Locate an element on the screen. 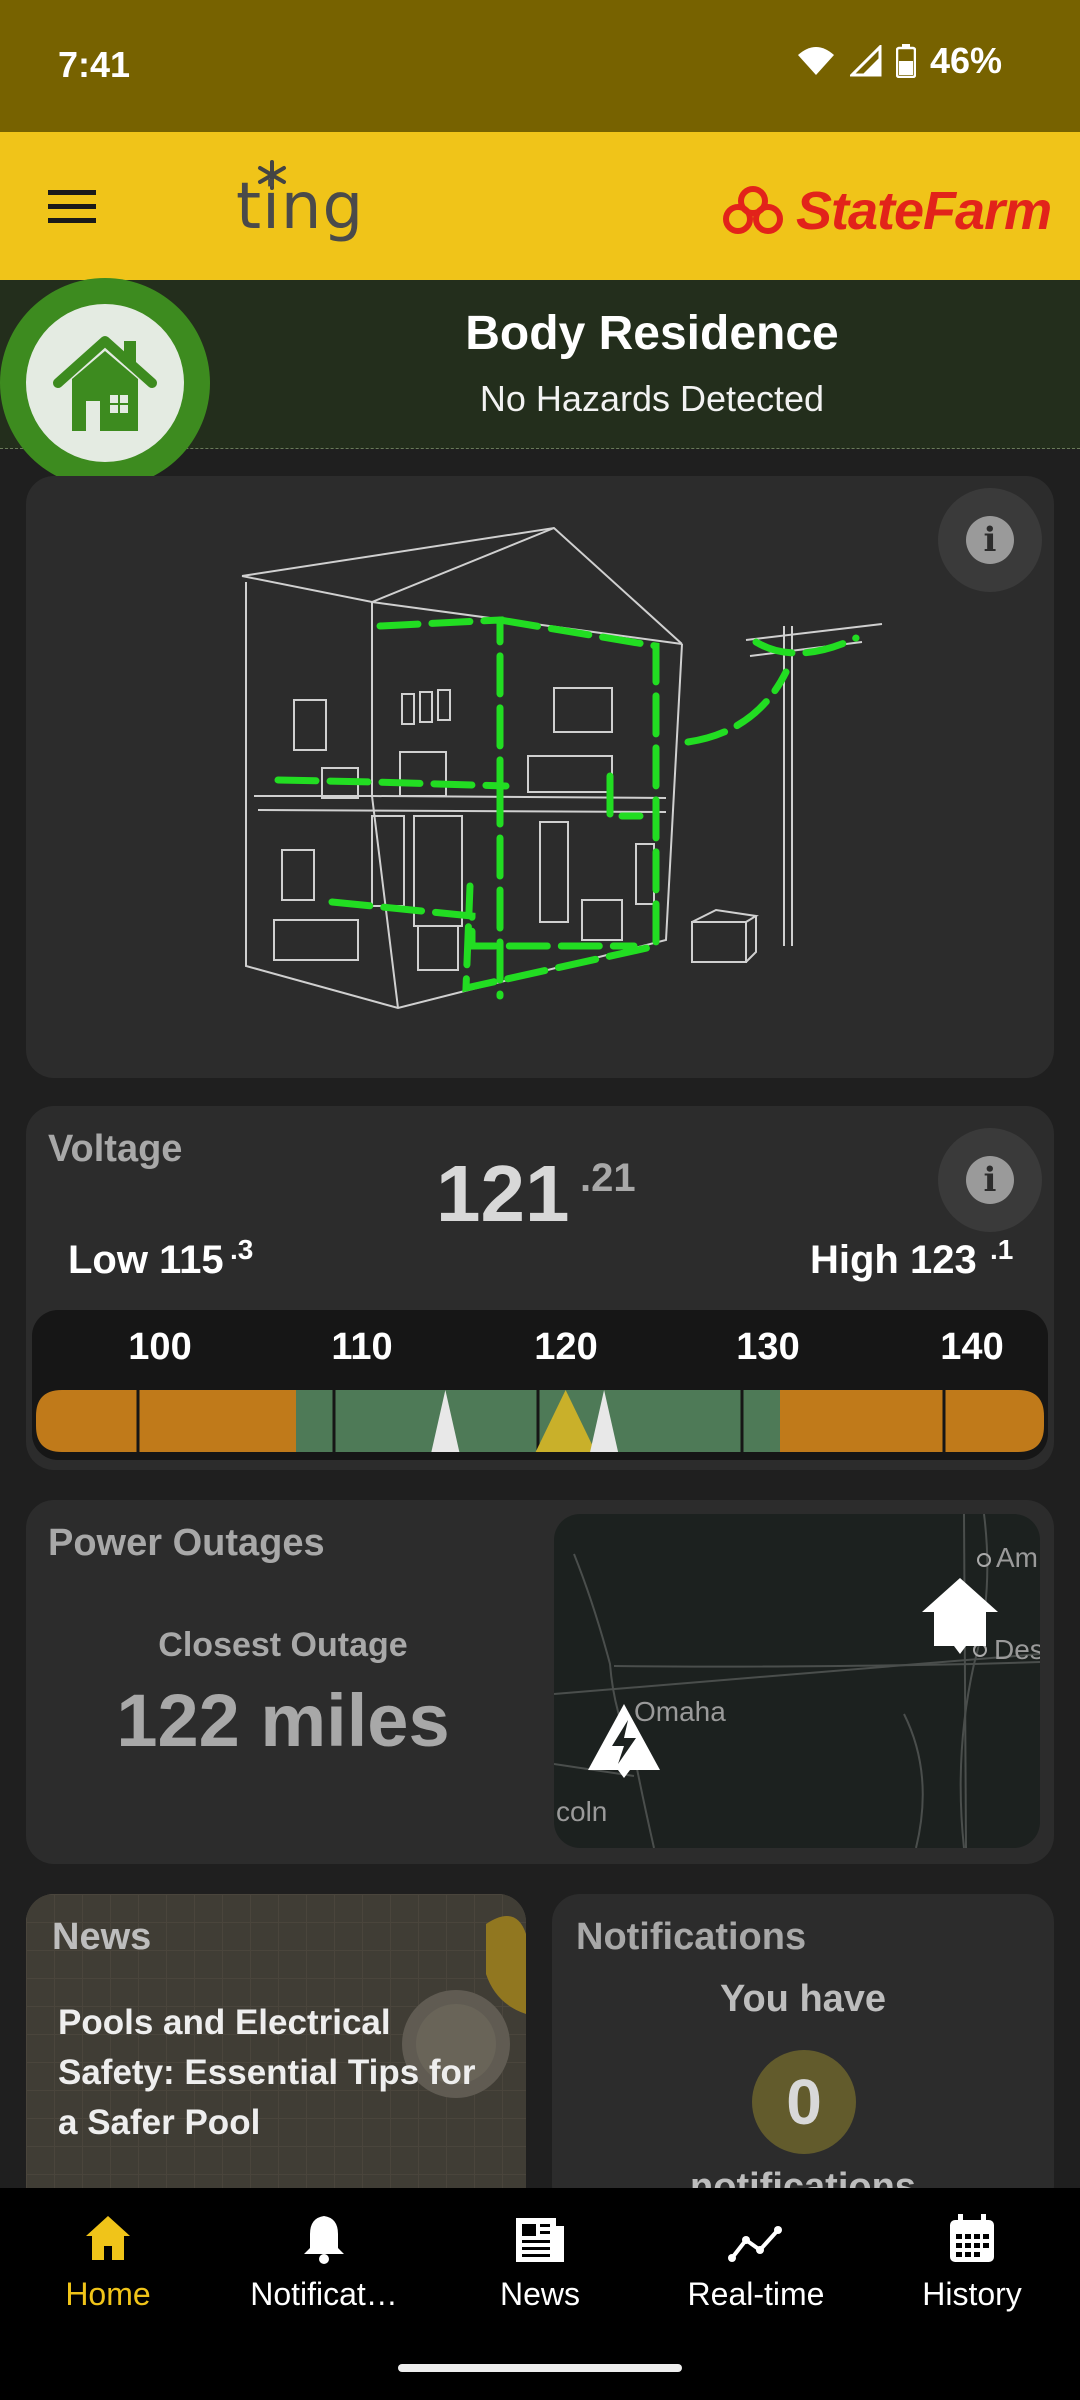 The image size is (1080, 2400). house-icon is located at coordinates (105, 383).